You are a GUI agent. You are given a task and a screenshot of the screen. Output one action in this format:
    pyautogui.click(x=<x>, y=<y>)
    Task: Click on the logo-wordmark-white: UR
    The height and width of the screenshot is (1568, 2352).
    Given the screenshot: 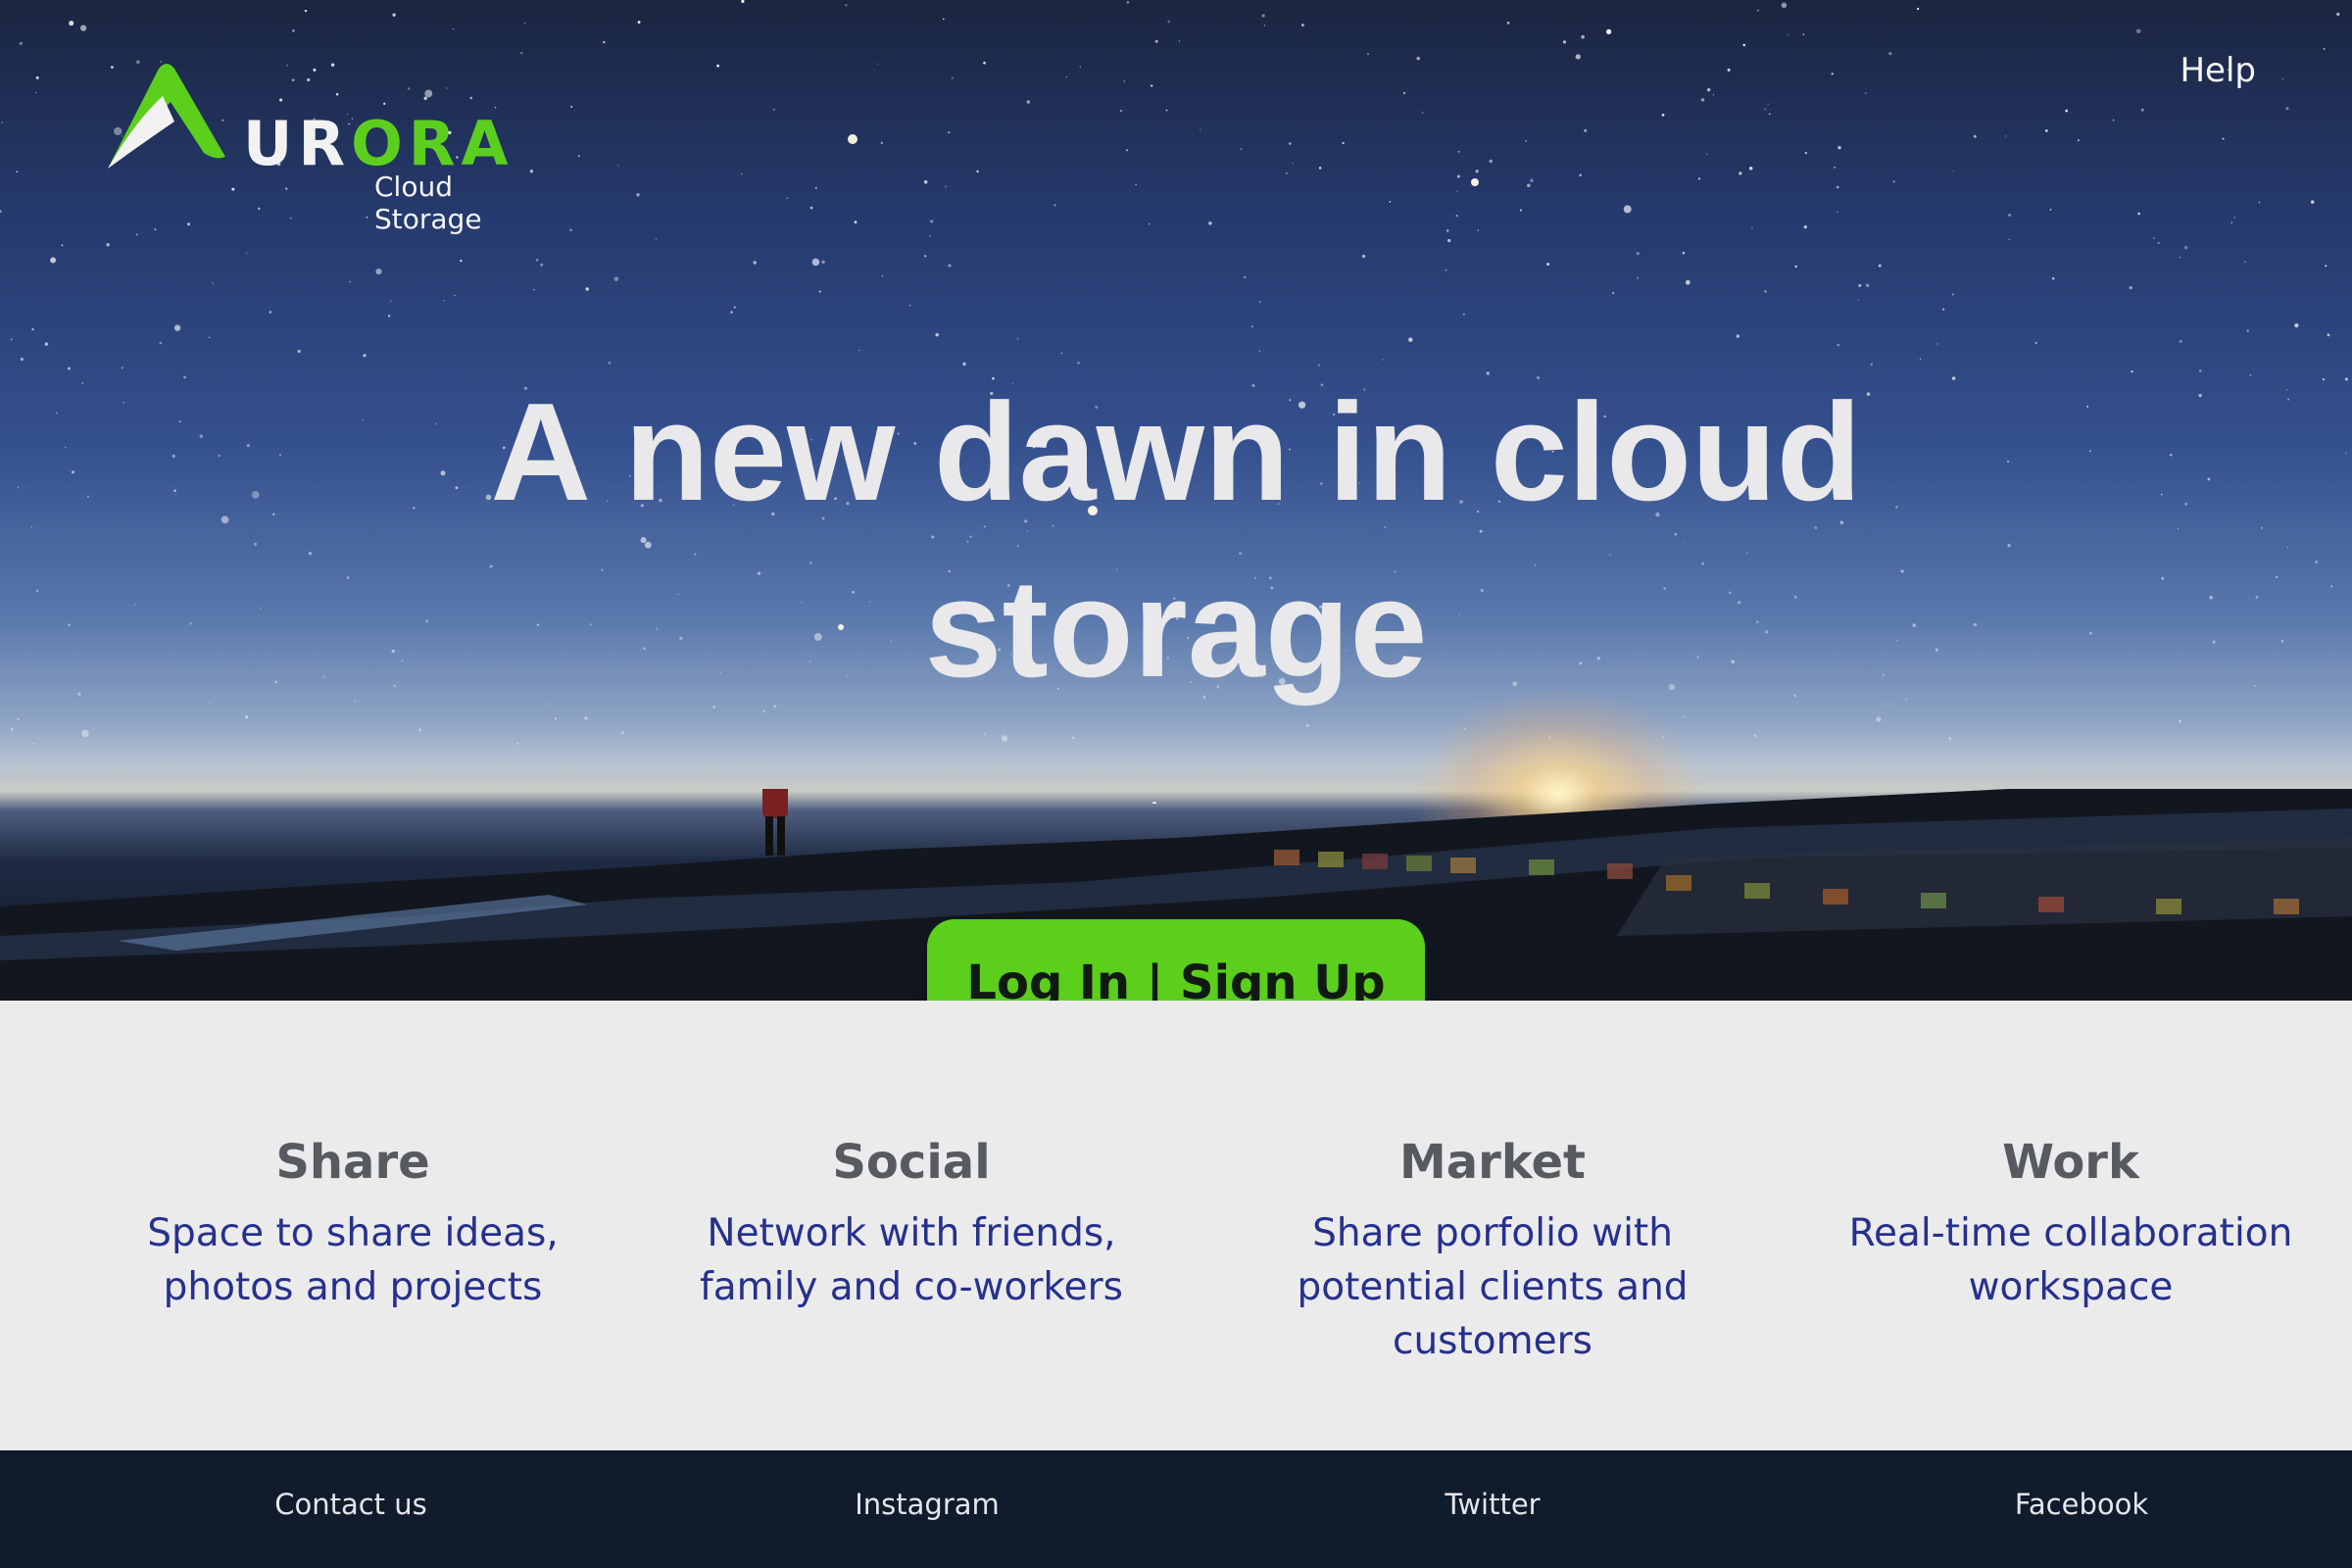 What is the action you would take?
    pyautogui.click(x=297, y=143)
    